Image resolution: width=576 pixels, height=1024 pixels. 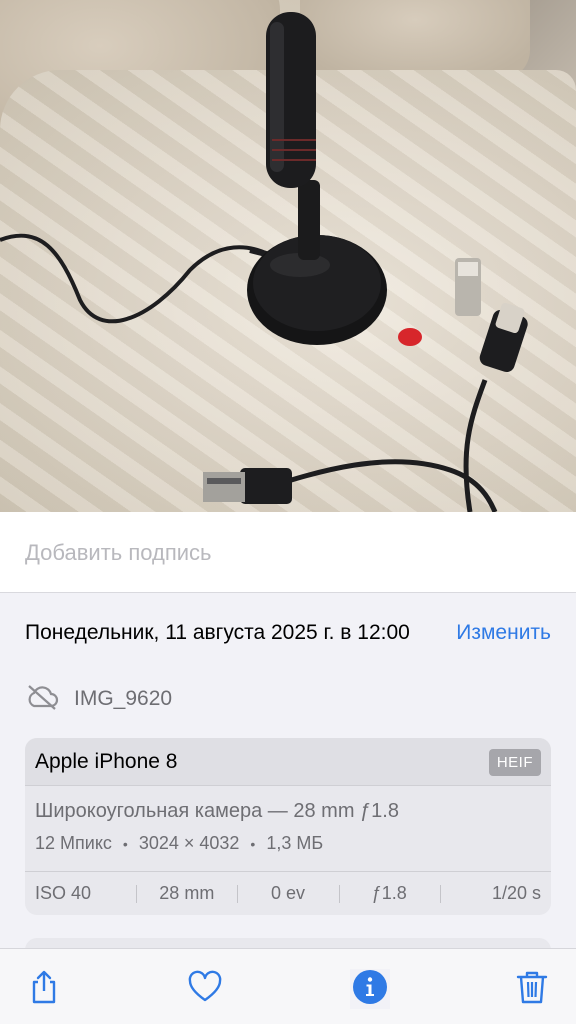 I want to click on share-button, so click(x=44, y=989).